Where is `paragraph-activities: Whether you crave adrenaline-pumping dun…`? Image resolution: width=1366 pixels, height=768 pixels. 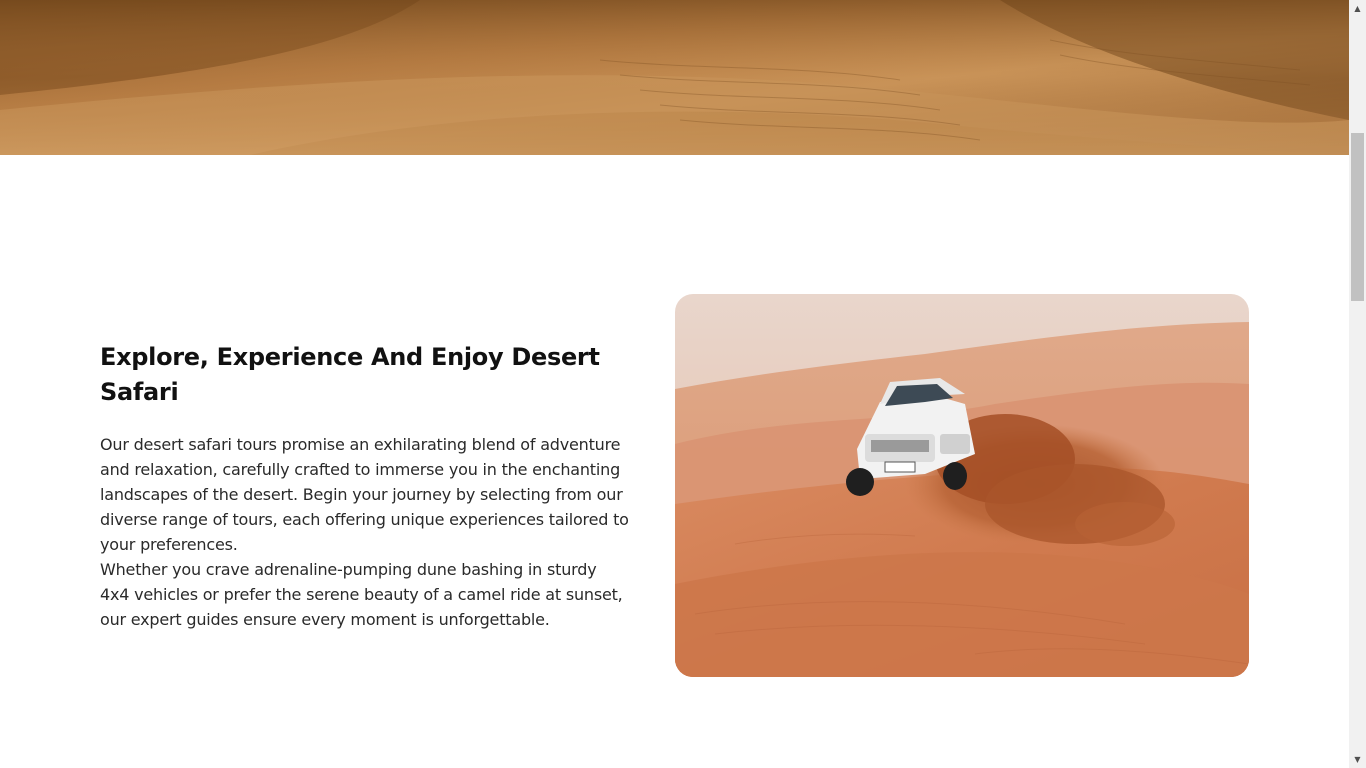
paragraph-activities: Whether you crave adrenaline-pumping dun… is located at coordinates (361, 594).